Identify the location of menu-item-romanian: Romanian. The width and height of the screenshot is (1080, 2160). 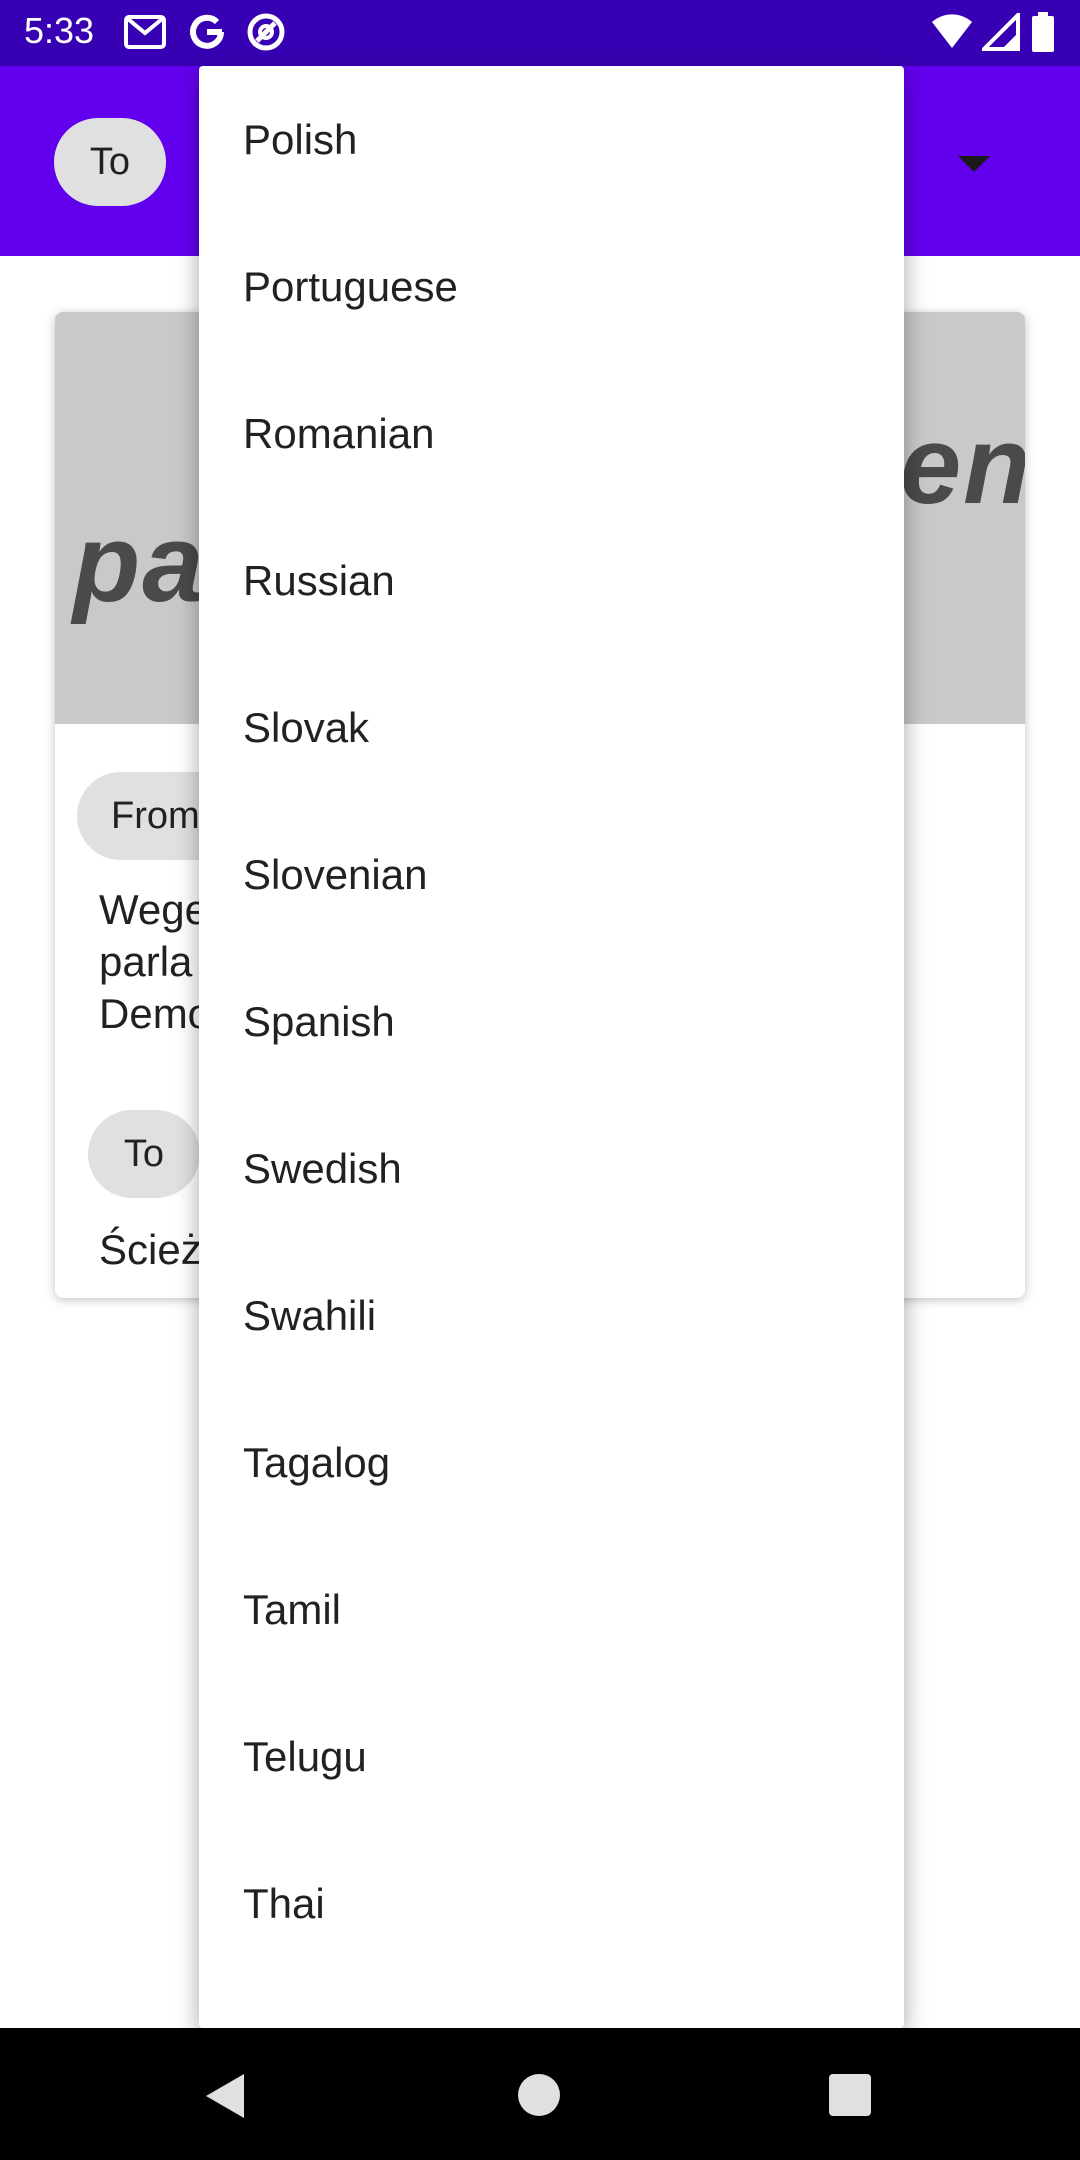
(551, 433).